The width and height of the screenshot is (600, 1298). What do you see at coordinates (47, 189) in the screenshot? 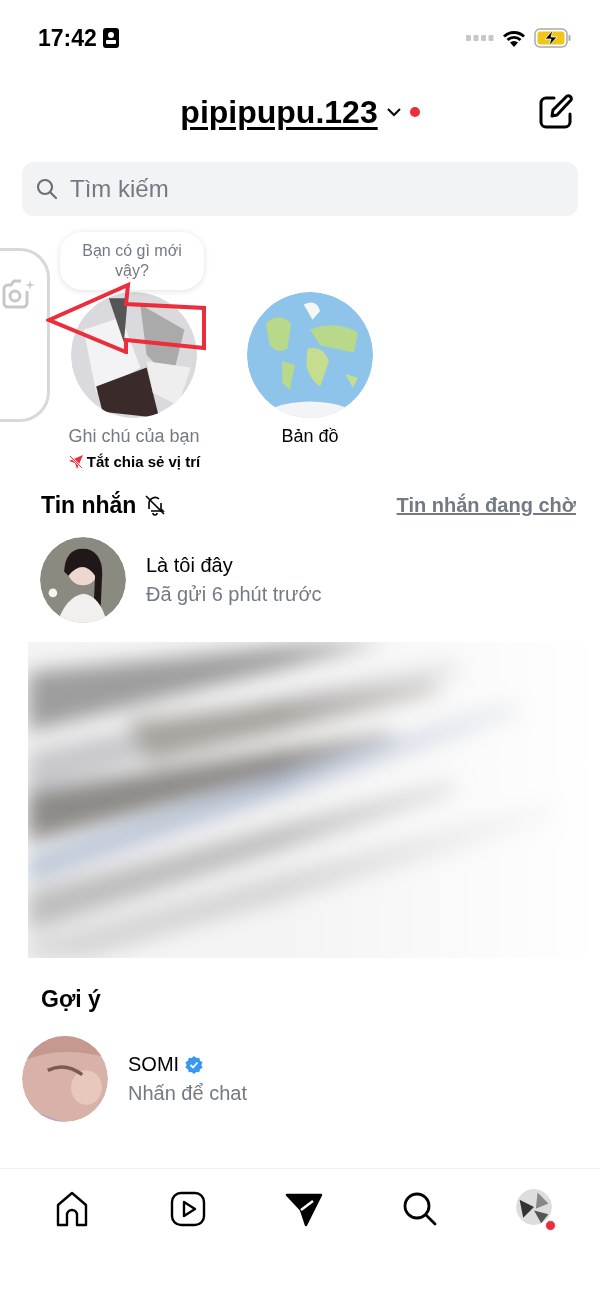
I see `search-icon` at bounding box center [47, 189].